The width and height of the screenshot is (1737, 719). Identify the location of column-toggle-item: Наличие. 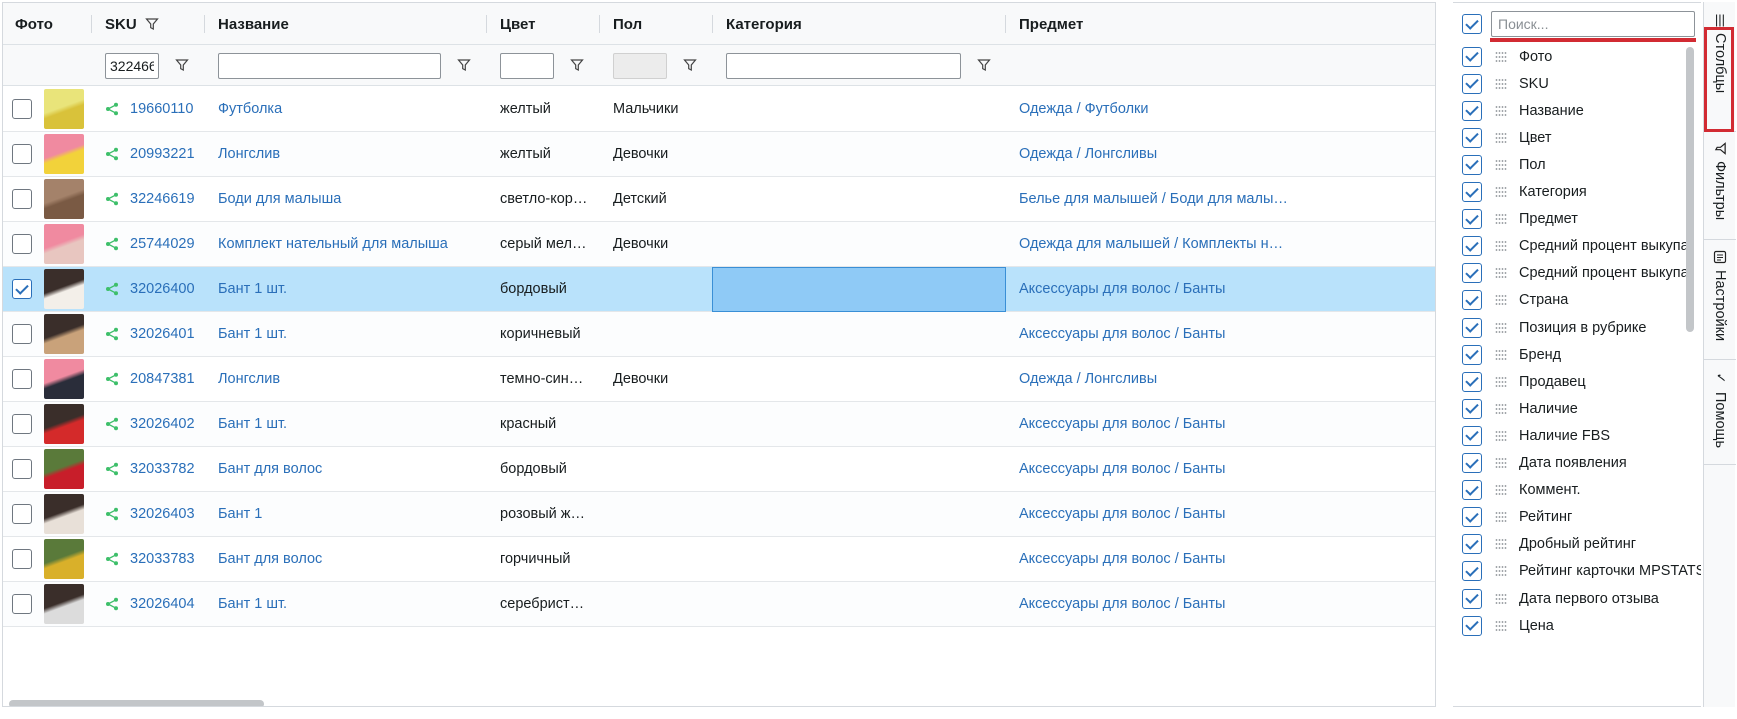
(1577, 408).